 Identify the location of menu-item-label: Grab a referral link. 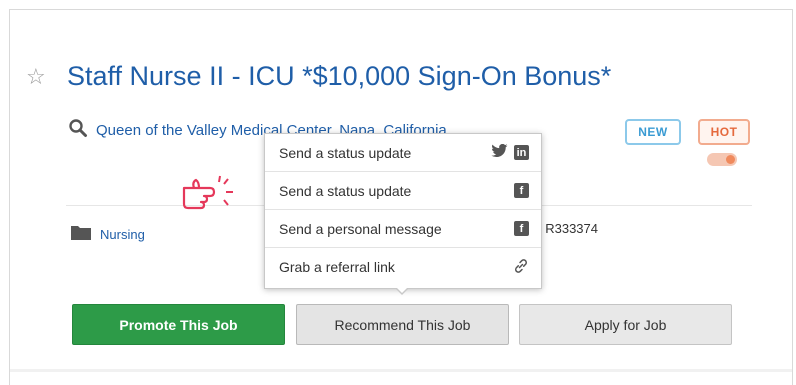
(337, 267).